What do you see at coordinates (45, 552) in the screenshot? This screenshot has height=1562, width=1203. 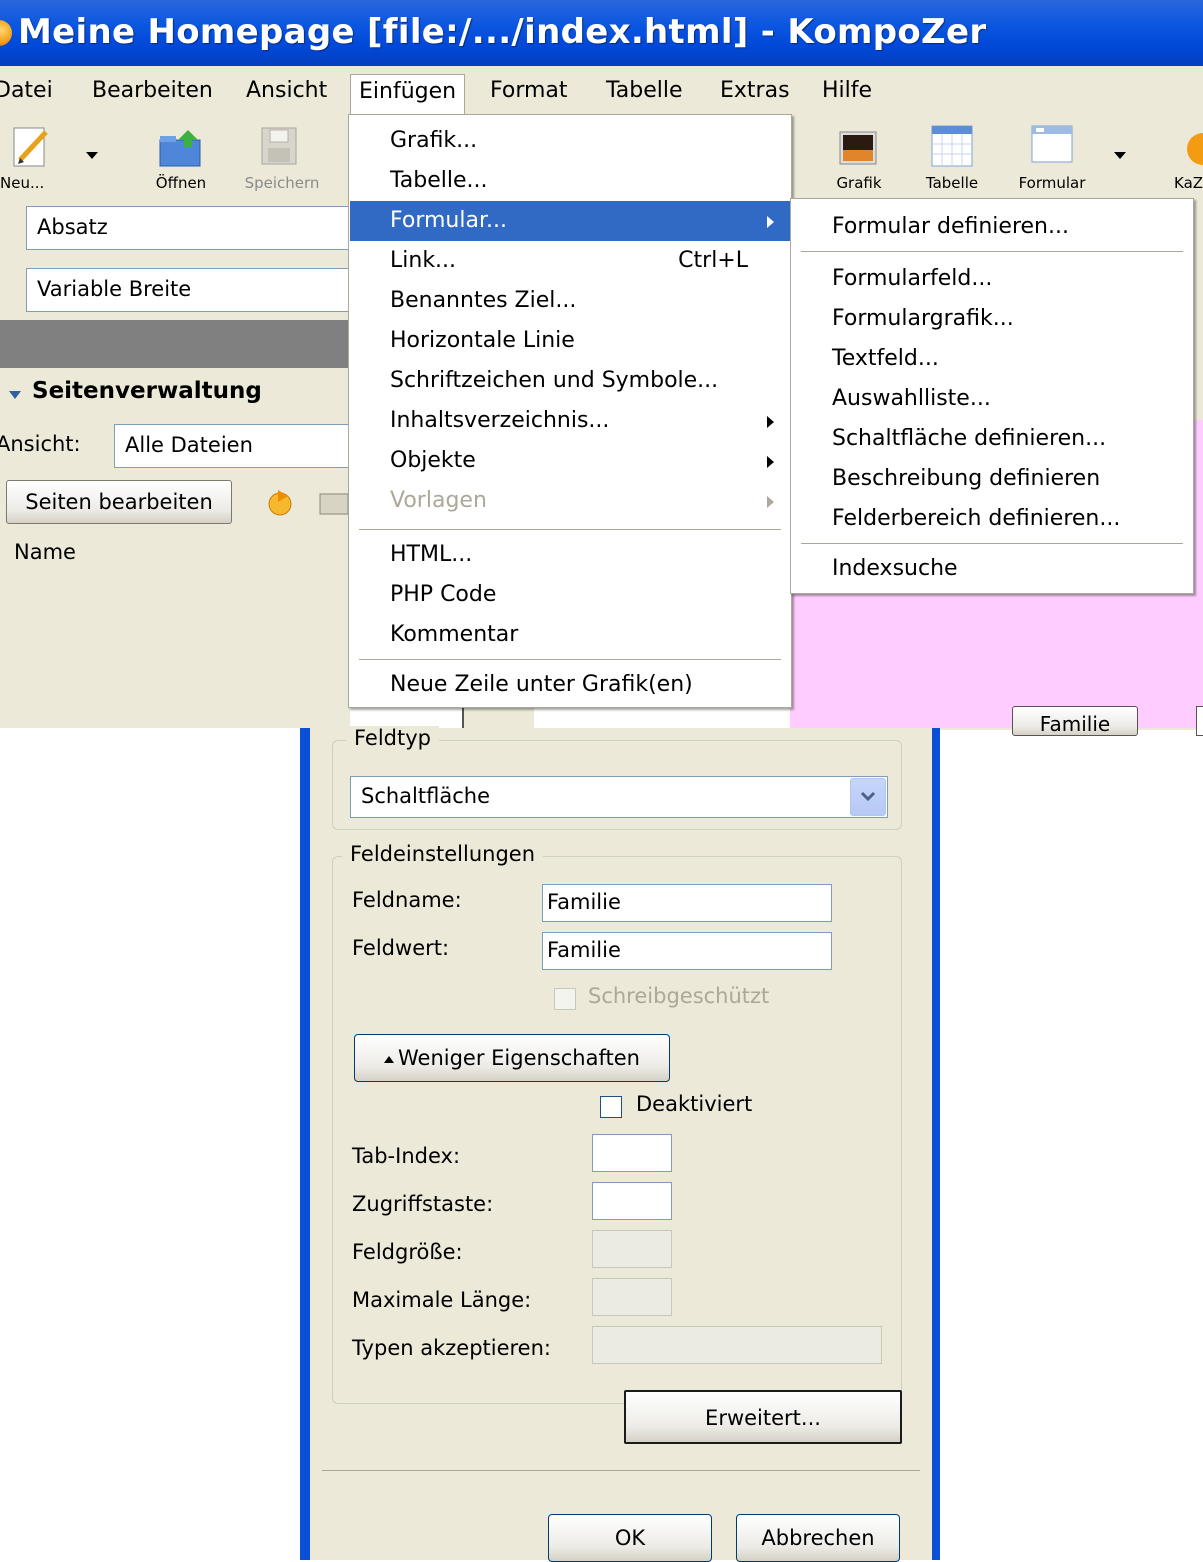 I see `name-column-header: Name` at bounding box center [45, 552].